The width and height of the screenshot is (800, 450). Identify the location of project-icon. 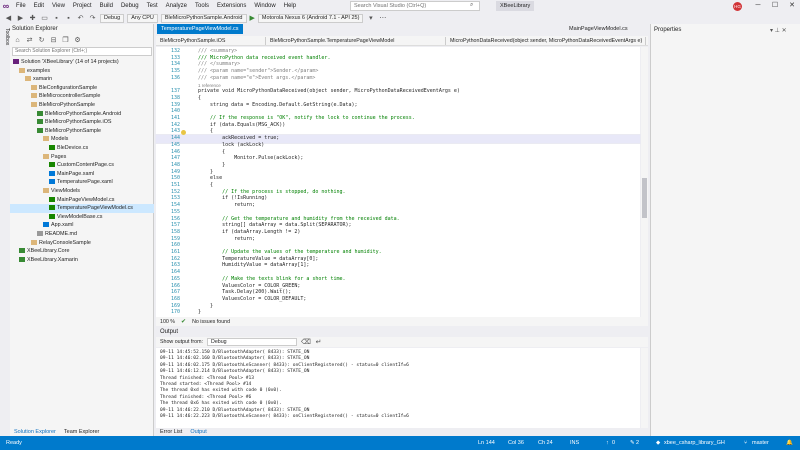
(40, 122).